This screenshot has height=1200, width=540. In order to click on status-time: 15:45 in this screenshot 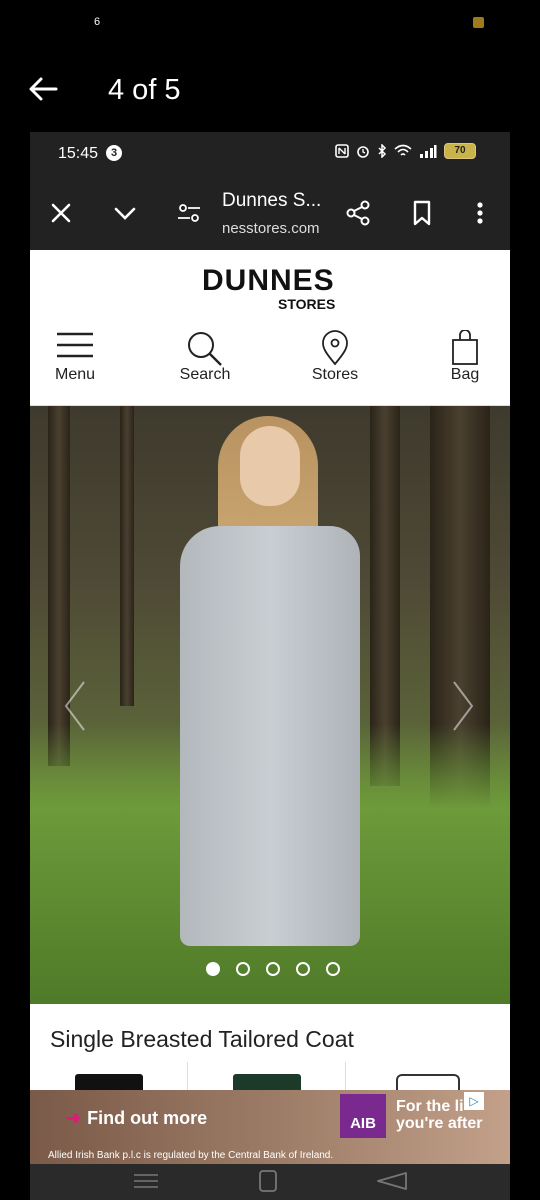, I will do `click(78, 153)`.